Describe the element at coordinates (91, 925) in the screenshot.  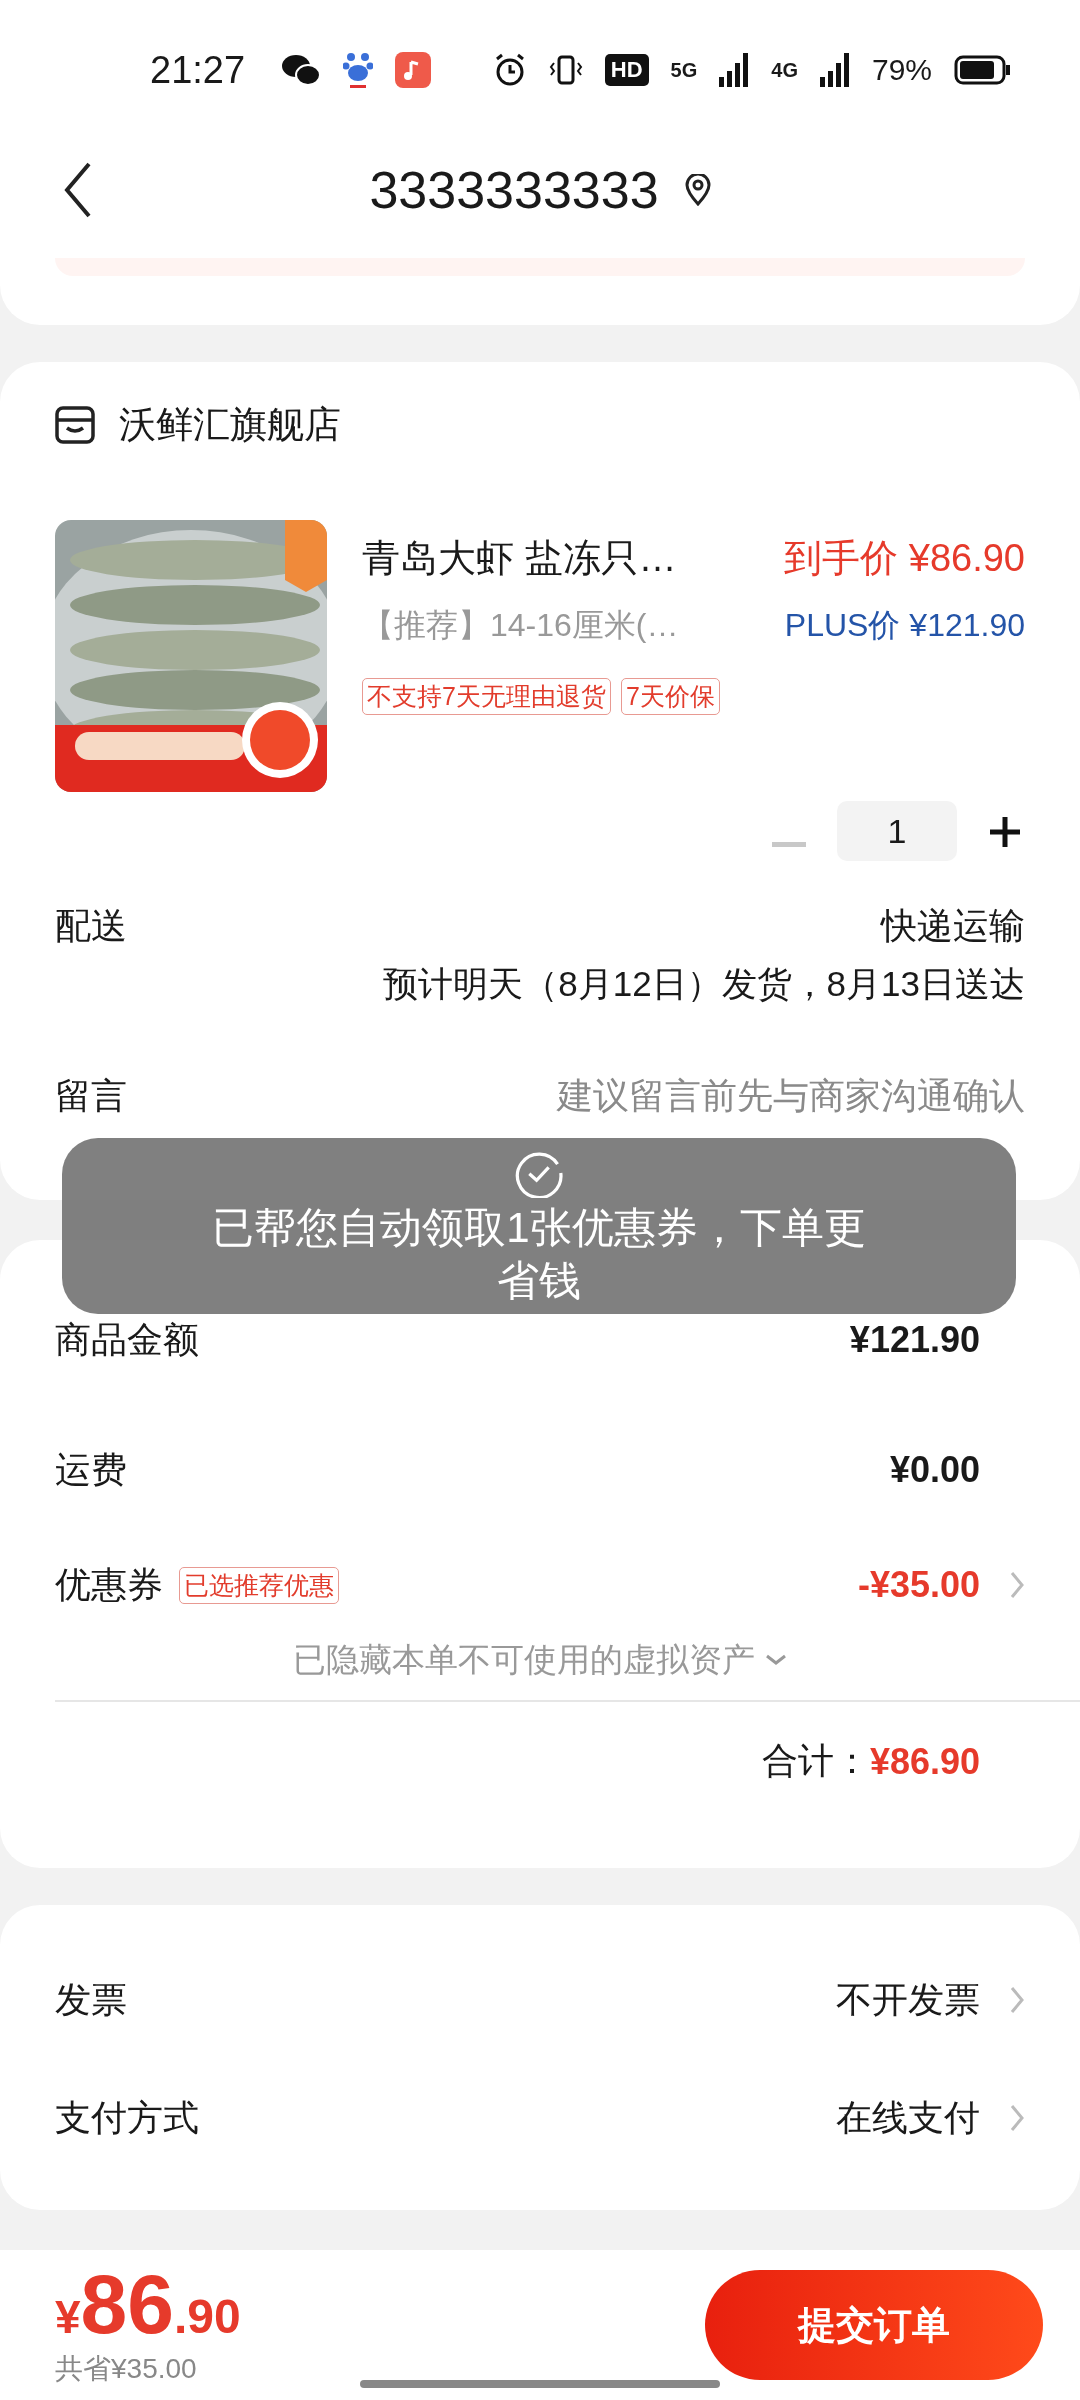
I see `delivery-label: 配送` at that location.